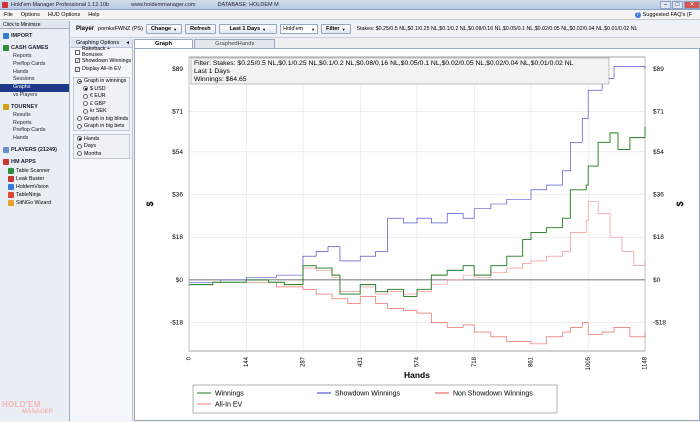 The width and height of the screenshot is (700, 422). Describe the element at coordinates (177, 237) in the screenshot. I see `y-tick-label-left: $18` at that location.